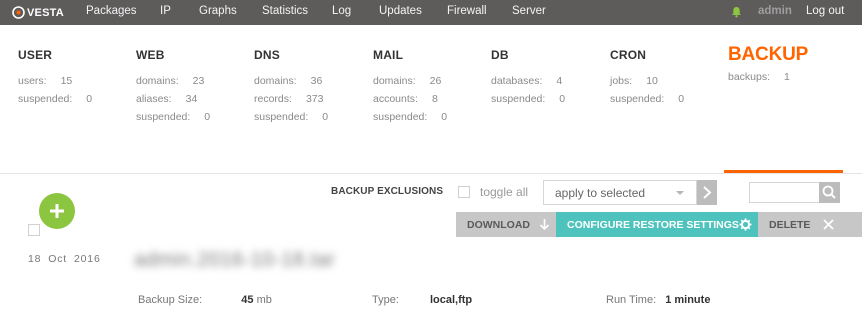 The width and height of the screenshot is (862, 322). Describe the element at coordinates (431, 173) in the screenshot. I see `section-divider` at that location.